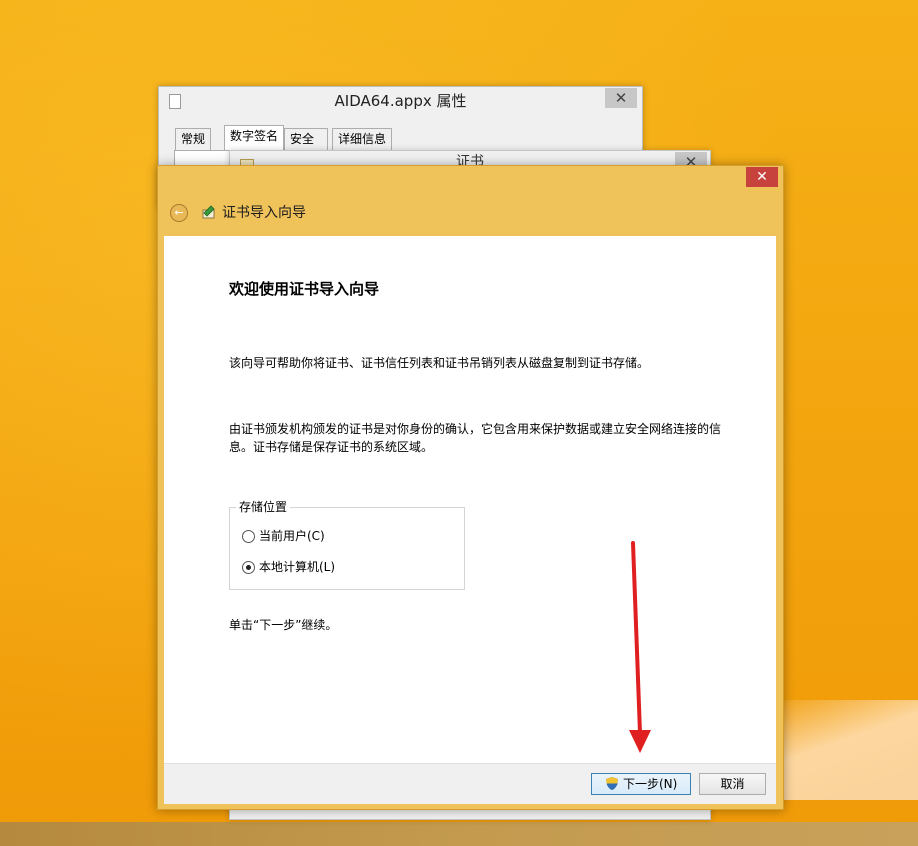  Describe the element at coordinates (297, 567) in the screenshot. I see `radio-local-machine-label: 本地计算机(L)` at that location.